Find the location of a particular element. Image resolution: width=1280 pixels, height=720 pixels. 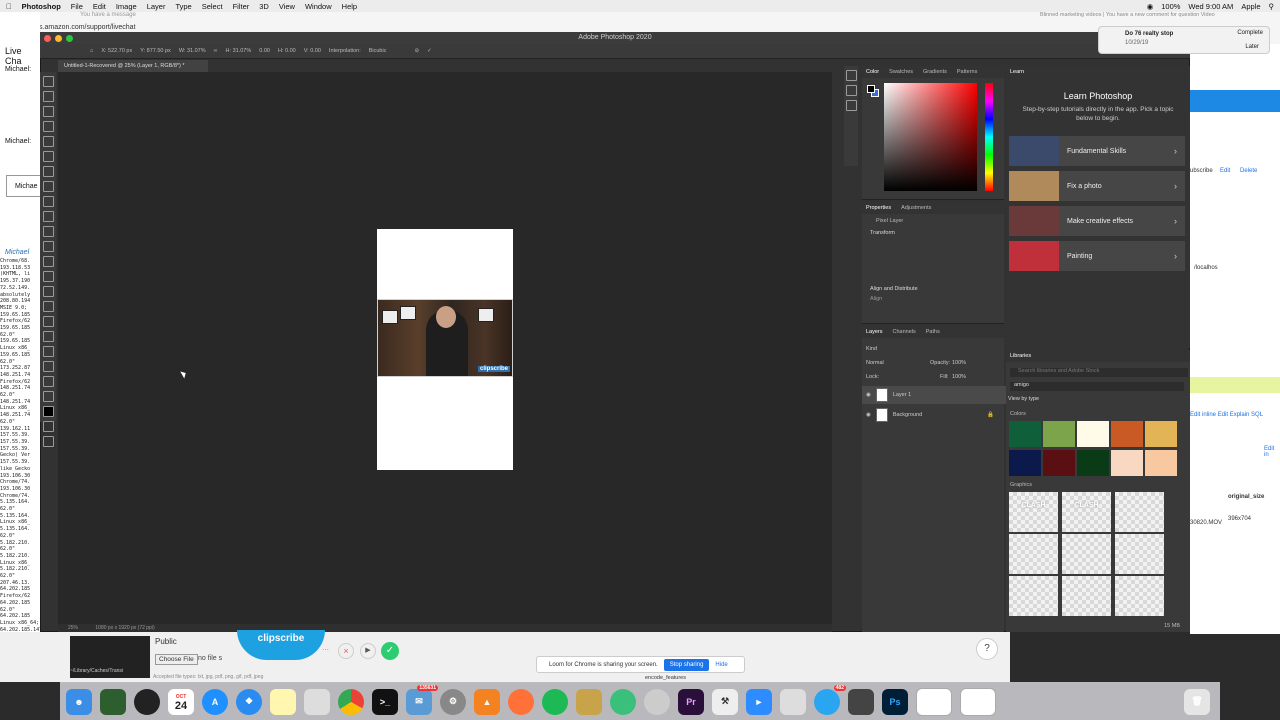

layer-1-photo: clipscribe is located at coordinates (445, 338).